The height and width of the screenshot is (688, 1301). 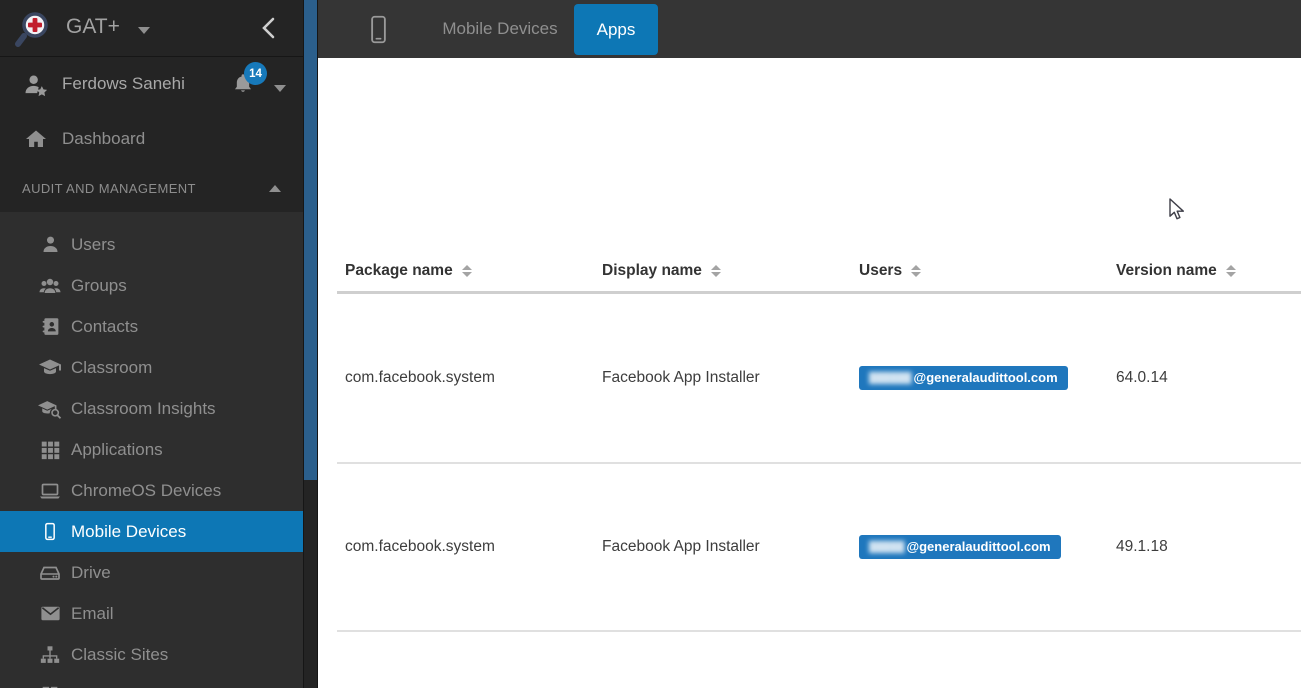 I want to click on column-header-version-name: Version name, so click(x=1204, y=271).